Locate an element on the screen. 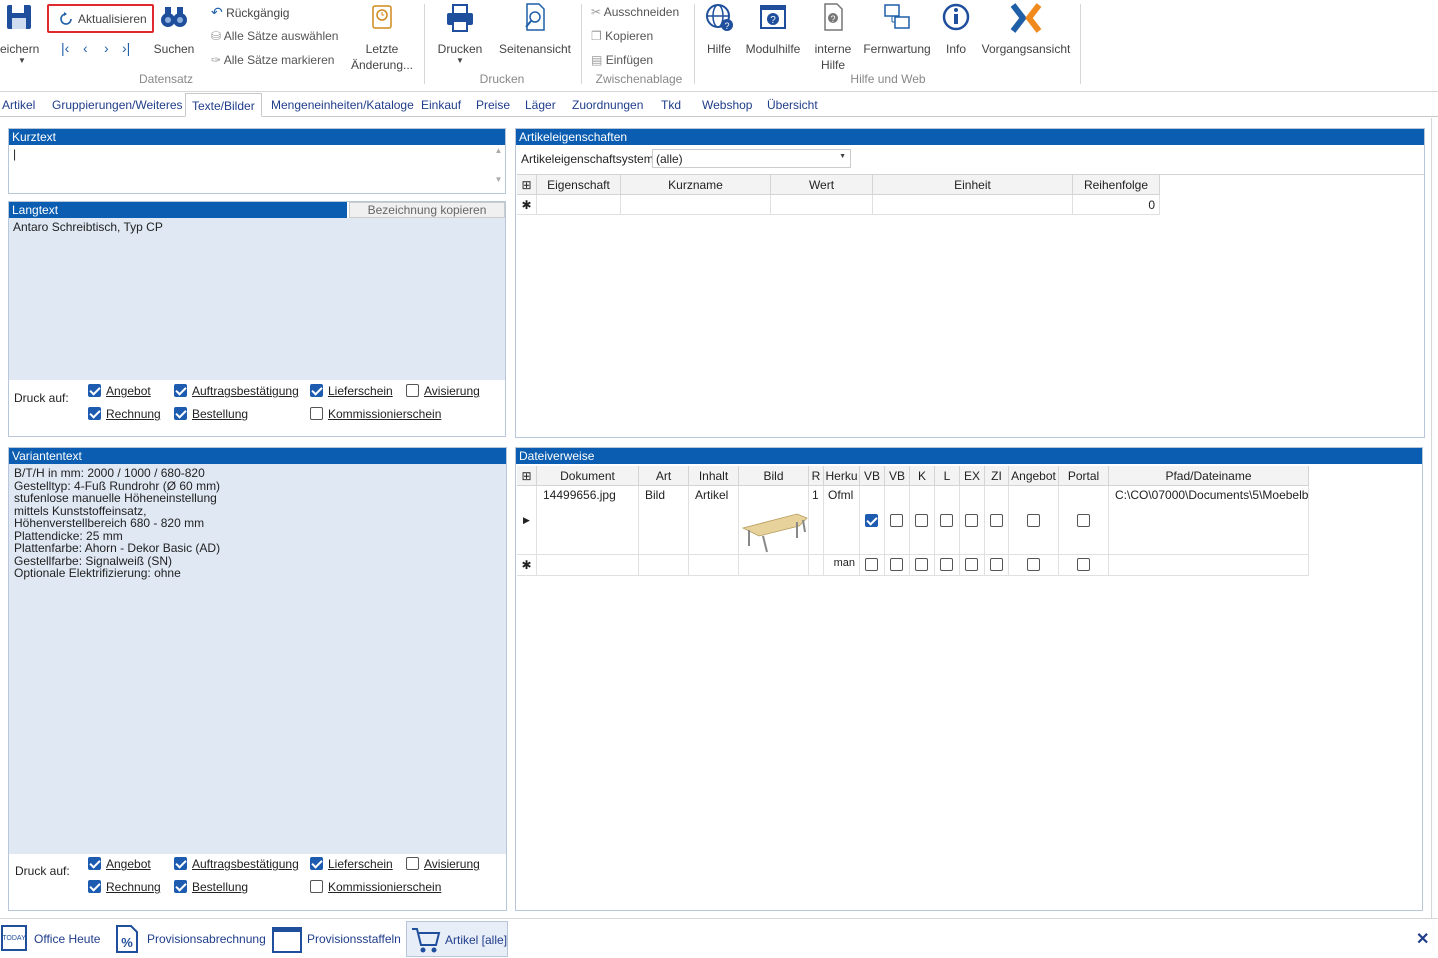  mark-all-button: ✑ Alle Sätze markieren is located at coordinates (272, 60).